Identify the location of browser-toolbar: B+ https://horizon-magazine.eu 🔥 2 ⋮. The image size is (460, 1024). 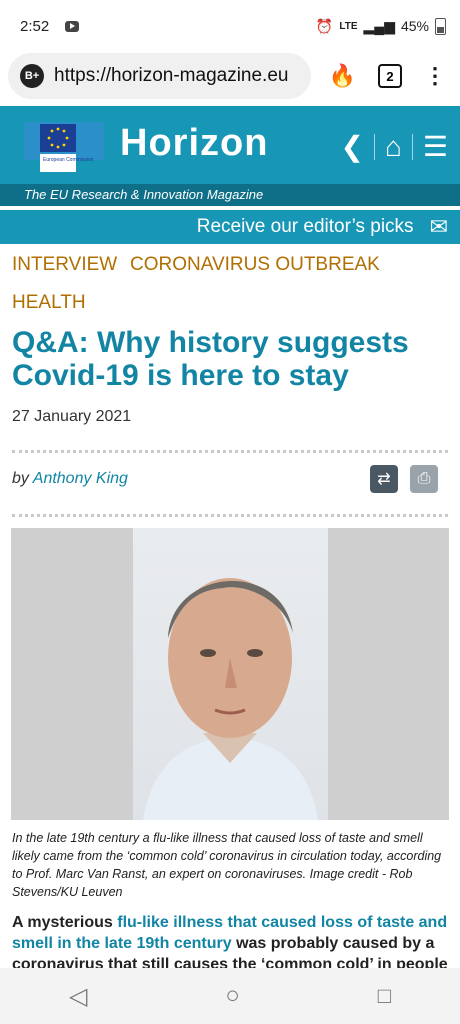
(230, 76).